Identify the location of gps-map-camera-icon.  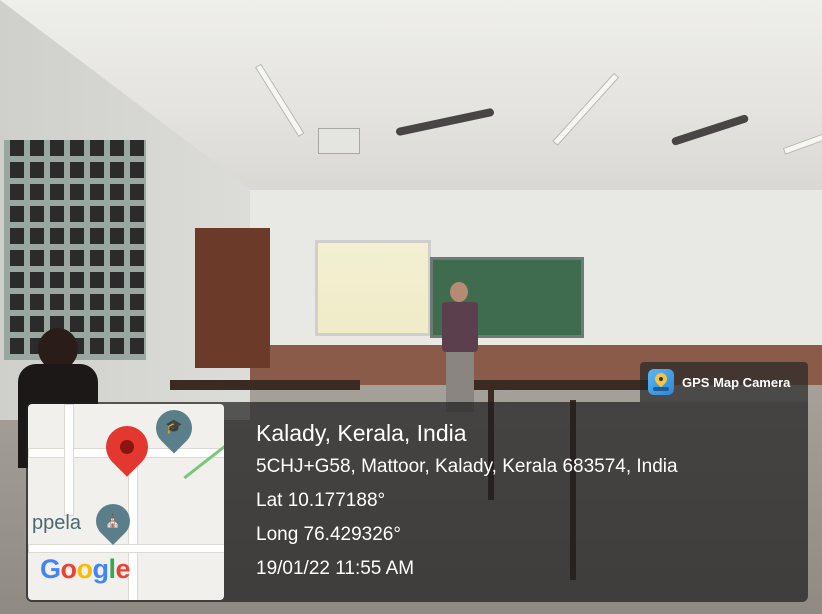
(661, 382).